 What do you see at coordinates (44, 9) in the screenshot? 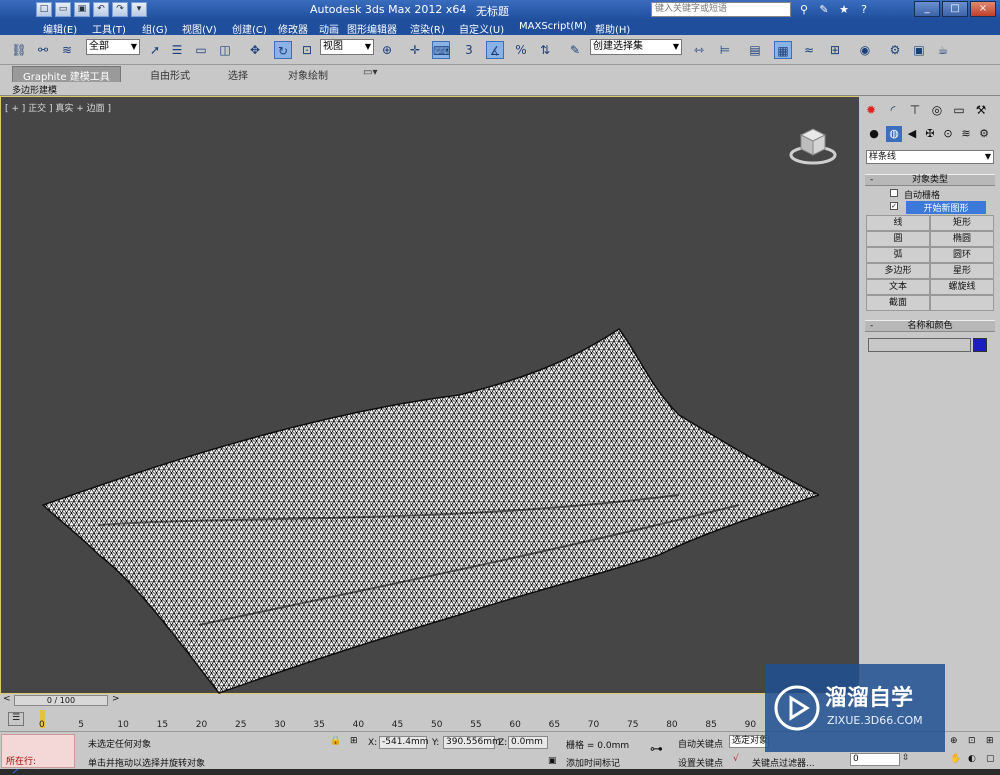
I see `new-file-icon: □` at bounding box center [44, 9].